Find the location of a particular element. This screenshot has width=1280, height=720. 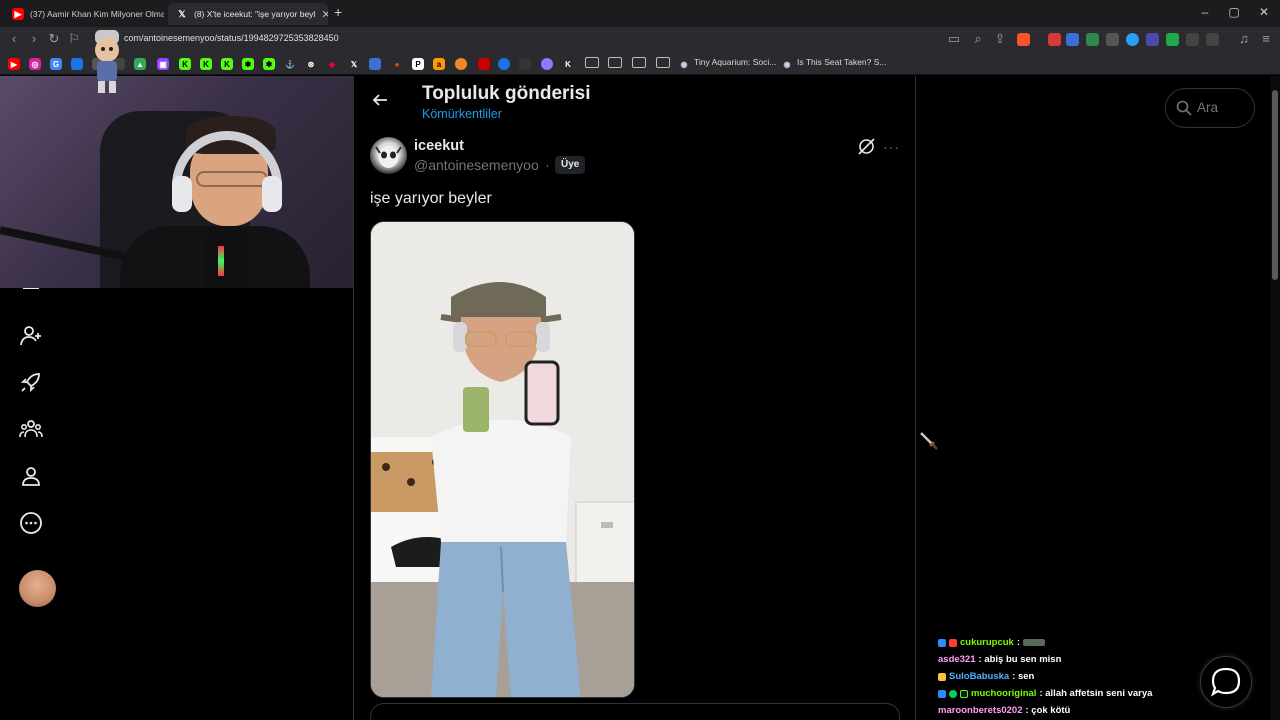

post-more-icon: ··· is located at coordinates (891, 147).